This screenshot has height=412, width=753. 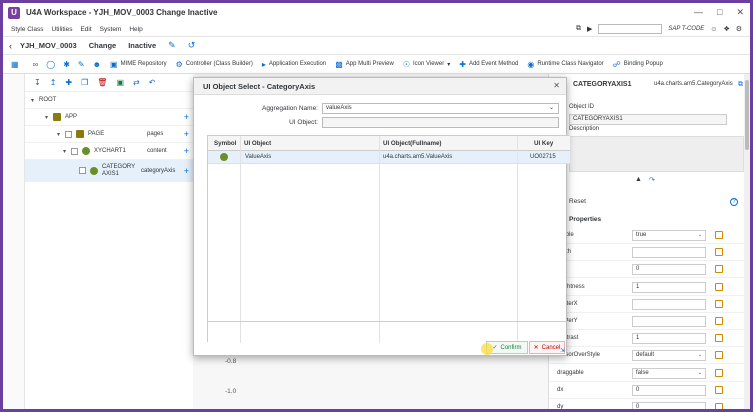 I want to click on paste-icon: ▣, so click(x=120, y=82).